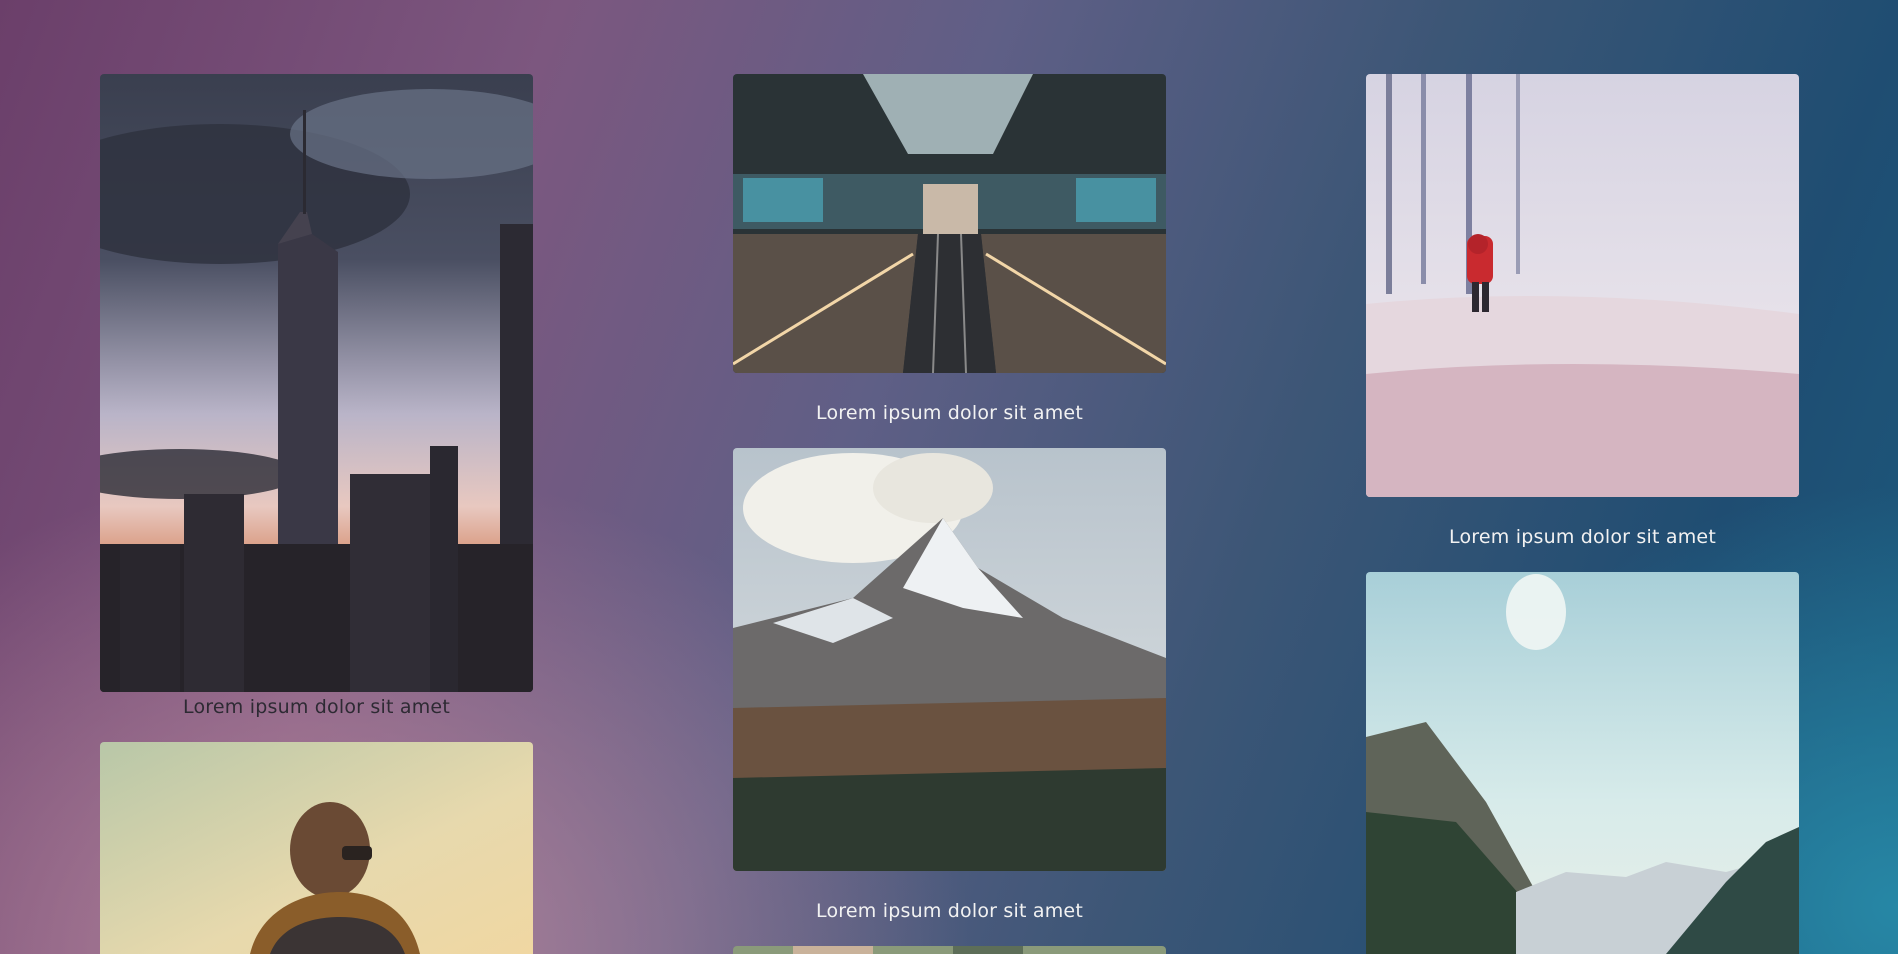 Image resolution: width=1898 pixels, height=954 pixels. What do you see at coordinates (1582, 763) in the screenshot?
I see `photo-mountain-valley` at bounding box center [1582, 763].